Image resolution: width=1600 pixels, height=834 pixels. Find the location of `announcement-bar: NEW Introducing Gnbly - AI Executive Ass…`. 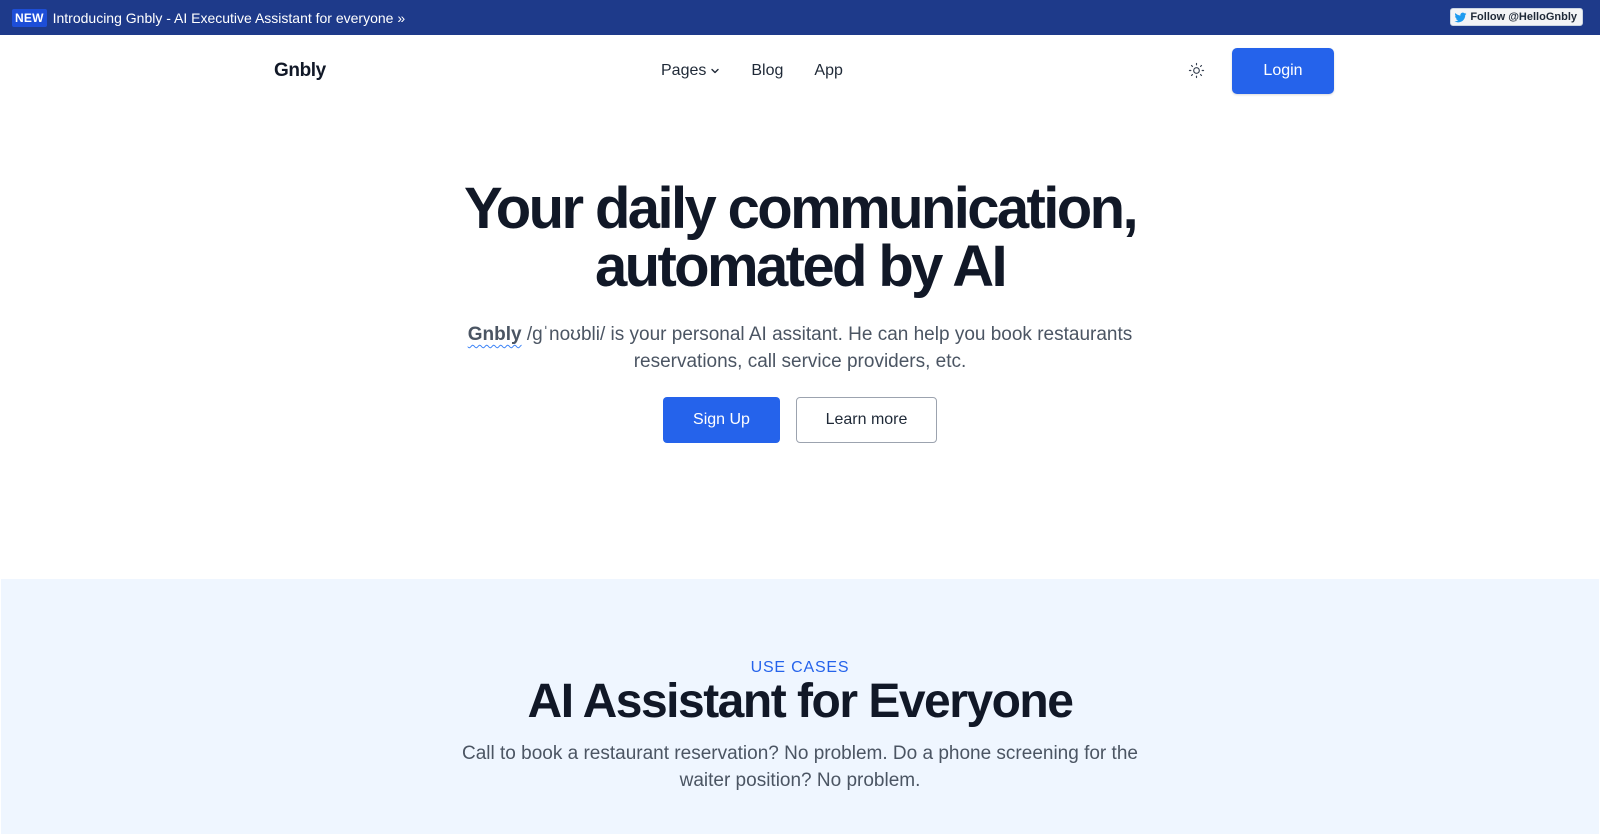

announcement-bar: NEW Introducing Gnbly - AI Executive Ass… is located at coordinates (800, 17).